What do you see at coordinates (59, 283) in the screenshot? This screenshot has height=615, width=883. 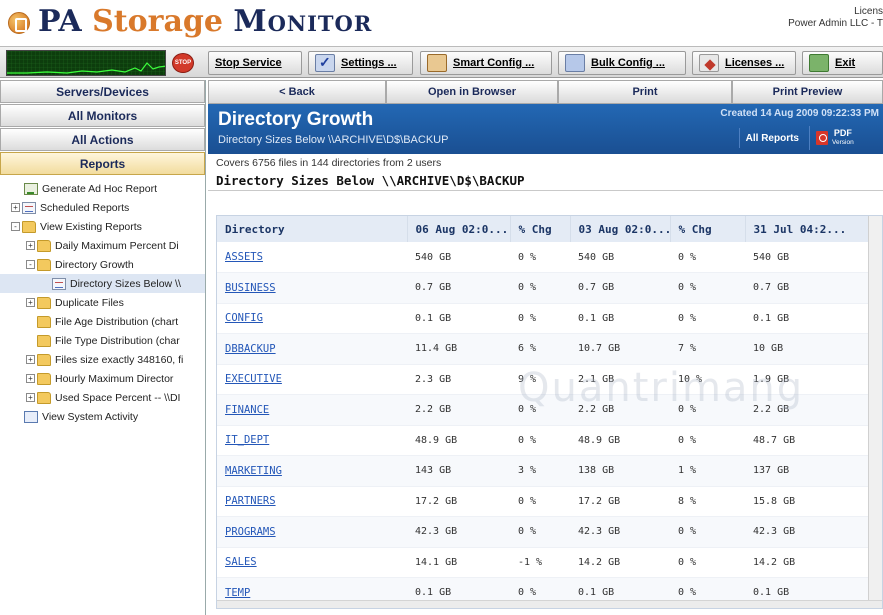 I see `doc-icon` at bounding box center [59, 283].